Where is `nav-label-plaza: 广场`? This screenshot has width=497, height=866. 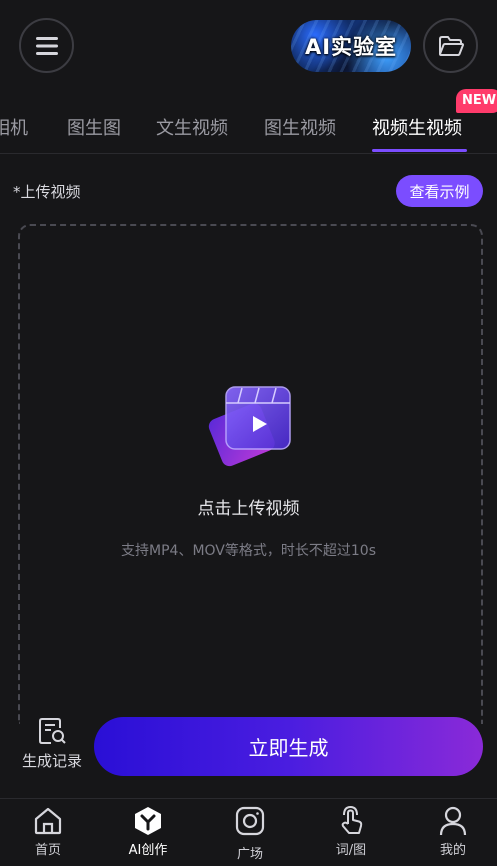
nav-label-plaza: 广场 is located at coordinates (249, 854).